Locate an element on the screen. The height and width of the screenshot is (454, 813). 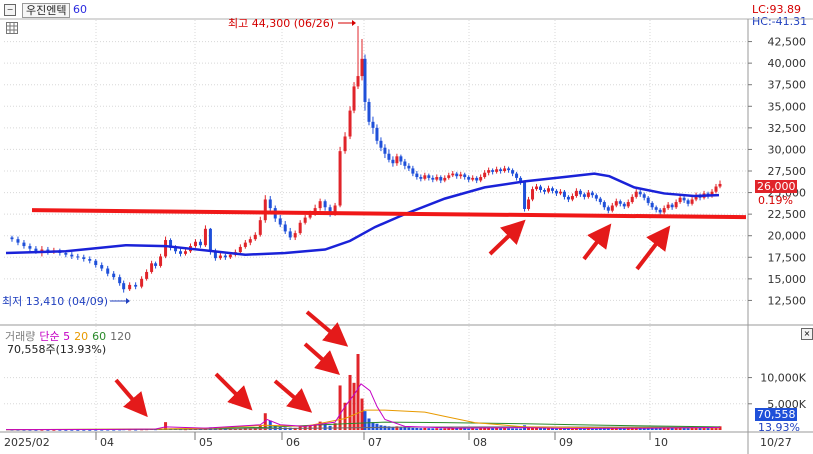
x-tick-label: 10/27 is located at coordinates (776, 442).